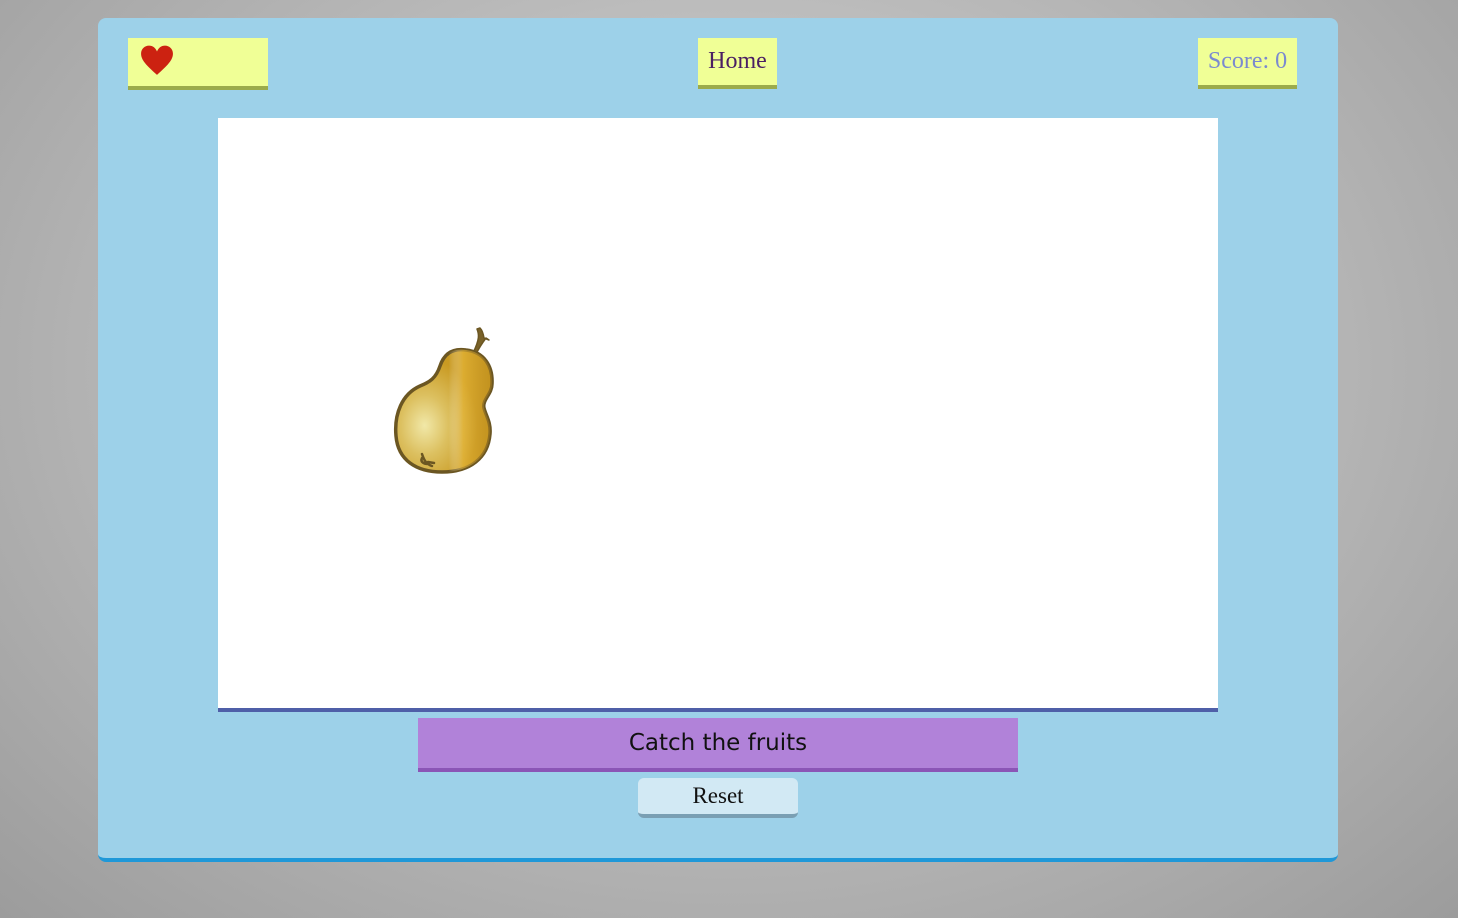 The height and width of the screenshot is (918, 1458). What do you see at coordinates (1247, 63) in the screenshot?
I see `score-display: Score: 0` at bounding box center [1247, 63].